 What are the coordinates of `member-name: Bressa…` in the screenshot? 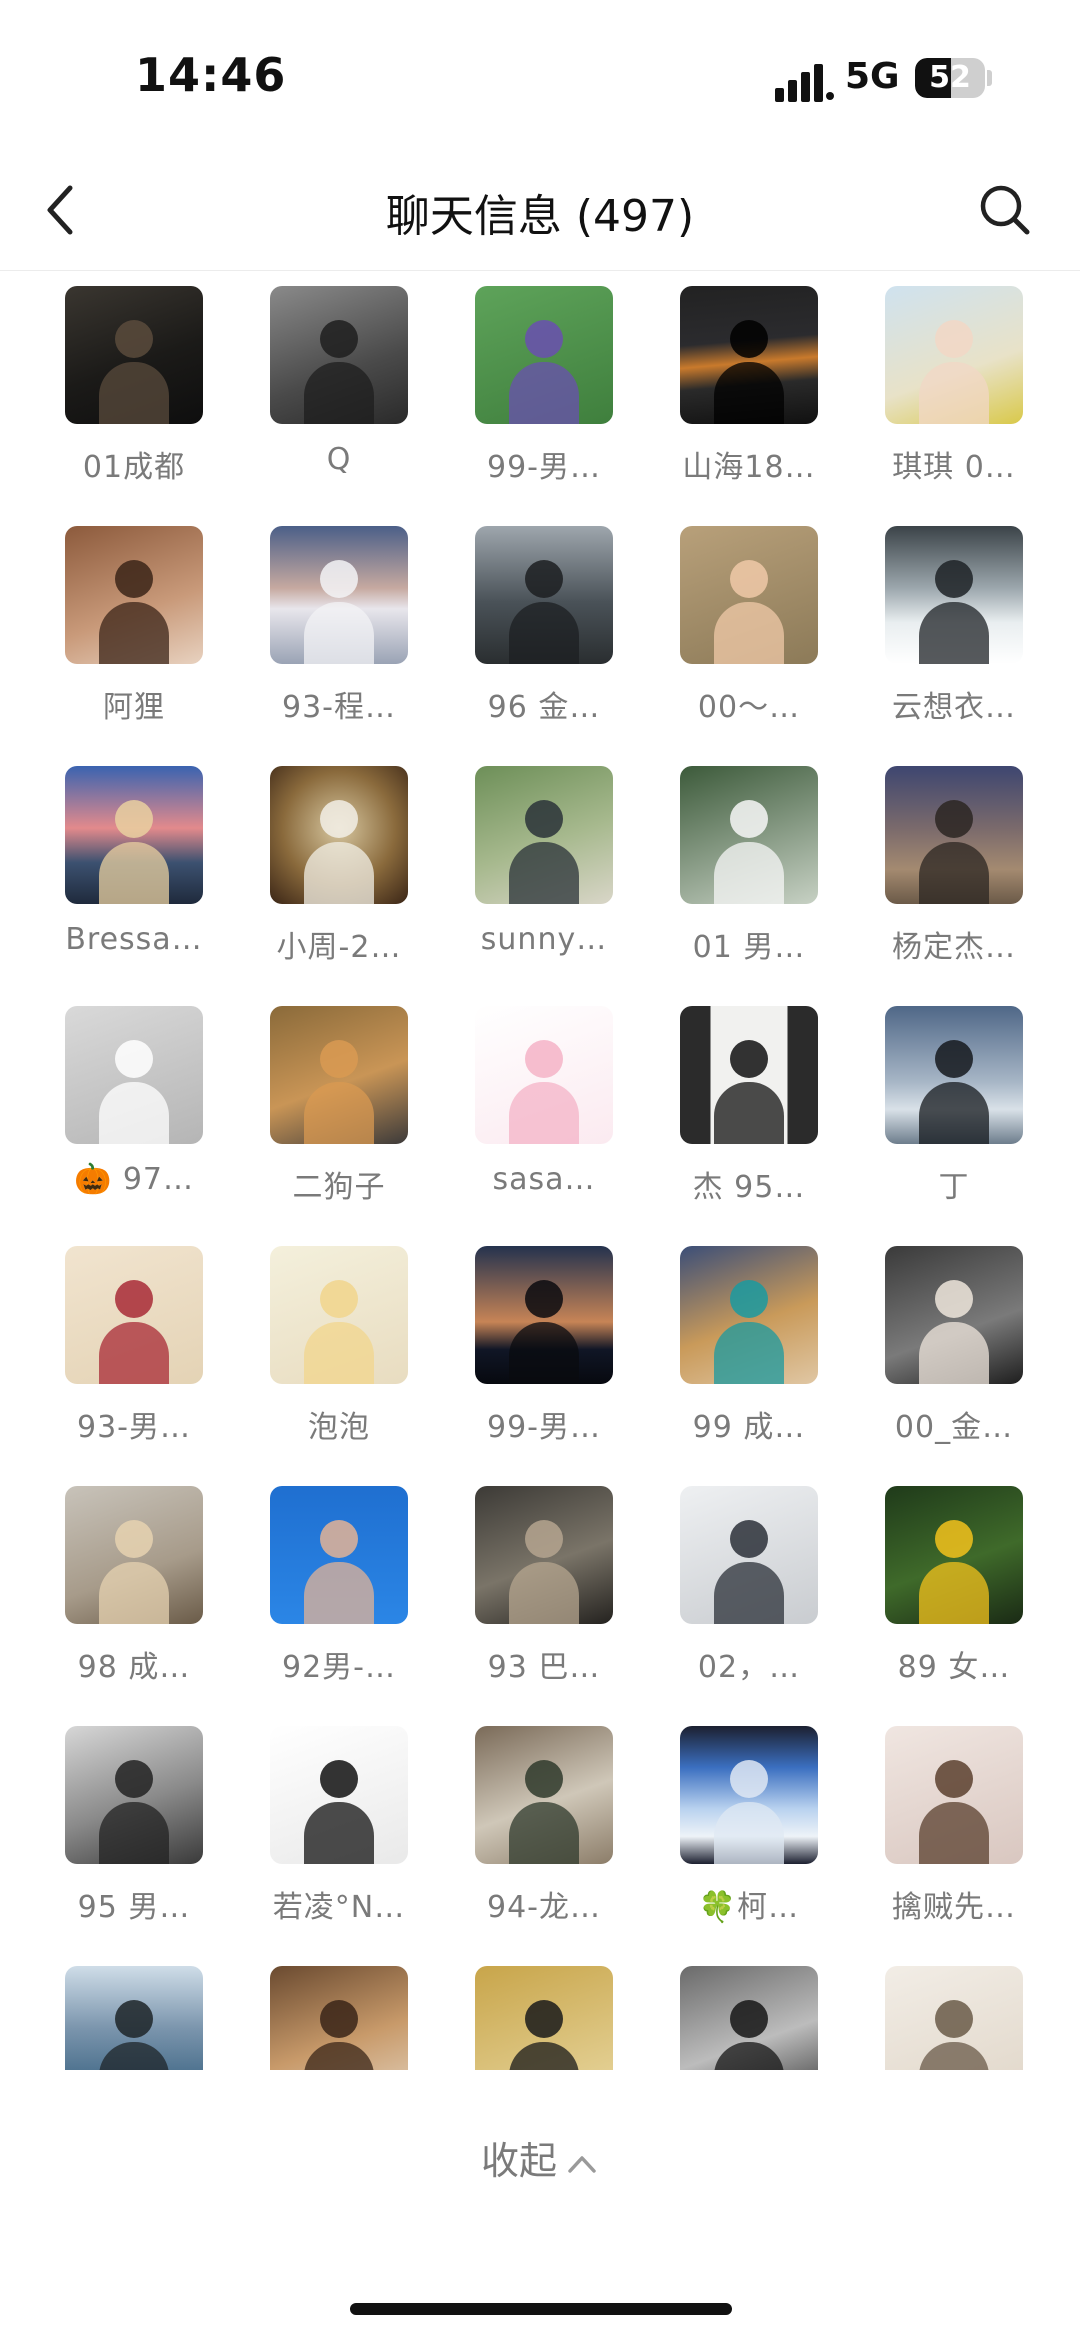 It's located at (134, 939).